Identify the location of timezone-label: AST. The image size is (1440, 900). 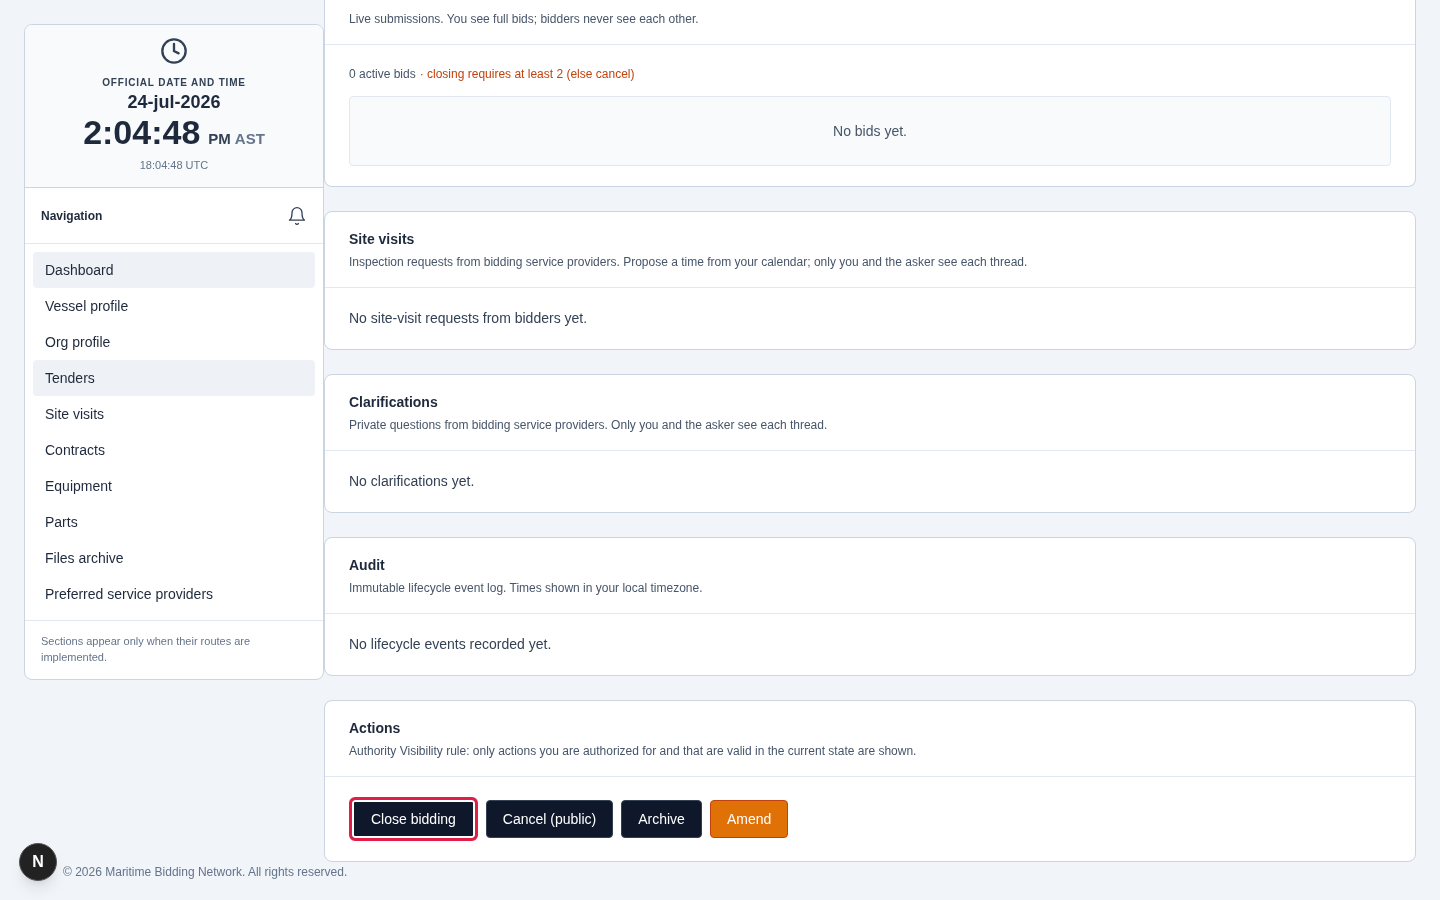
(249, 139).